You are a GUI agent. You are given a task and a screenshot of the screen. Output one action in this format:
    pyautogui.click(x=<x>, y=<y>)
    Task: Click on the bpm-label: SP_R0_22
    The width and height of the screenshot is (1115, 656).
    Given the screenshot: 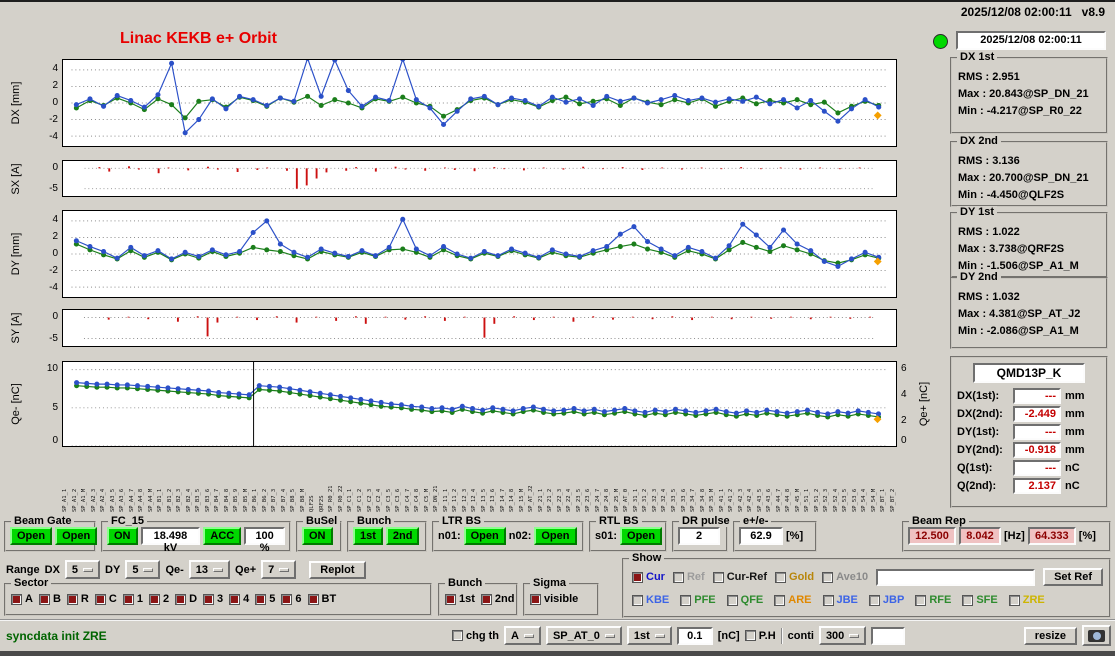 What is the action you would take?
    pyautogui.click(x=340, y=499)
    